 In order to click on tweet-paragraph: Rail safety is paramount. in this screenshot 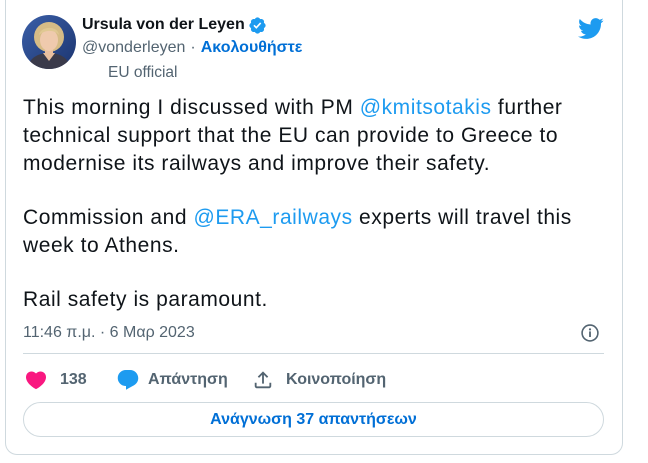, I will do `click(297, 300)`.